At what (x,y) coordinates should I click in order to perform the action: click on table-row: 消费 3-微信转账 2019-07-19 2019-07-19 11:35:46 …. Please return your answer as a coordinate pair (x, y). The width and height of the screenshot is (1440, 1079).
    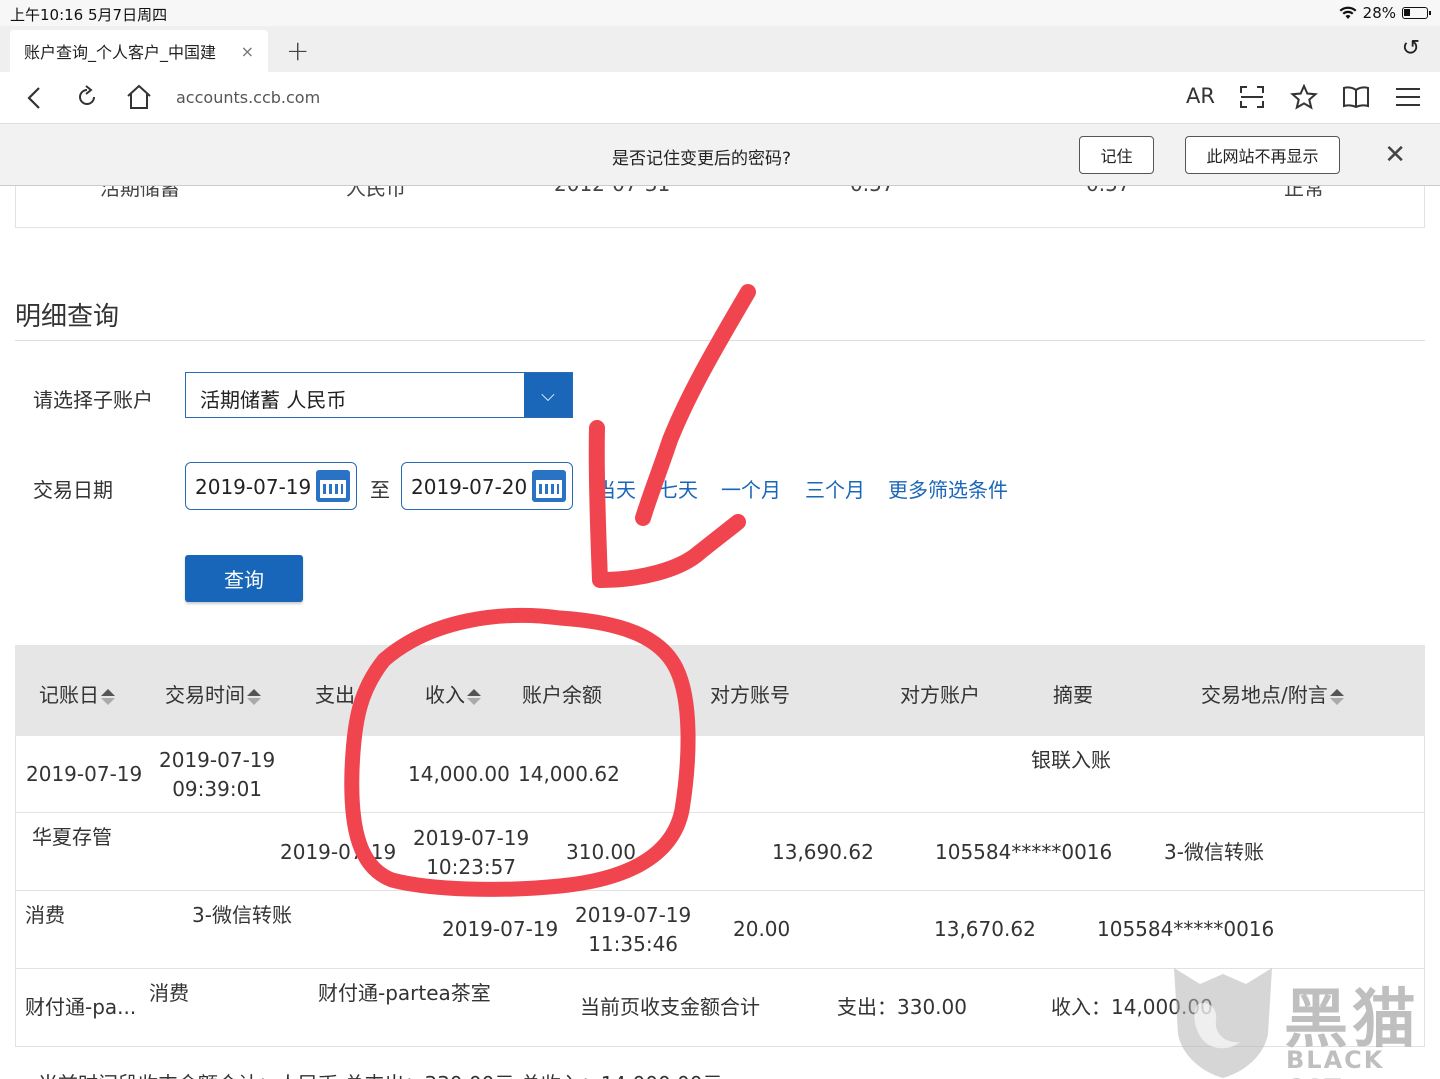
    Looking at the image, I should click on (720, 930).